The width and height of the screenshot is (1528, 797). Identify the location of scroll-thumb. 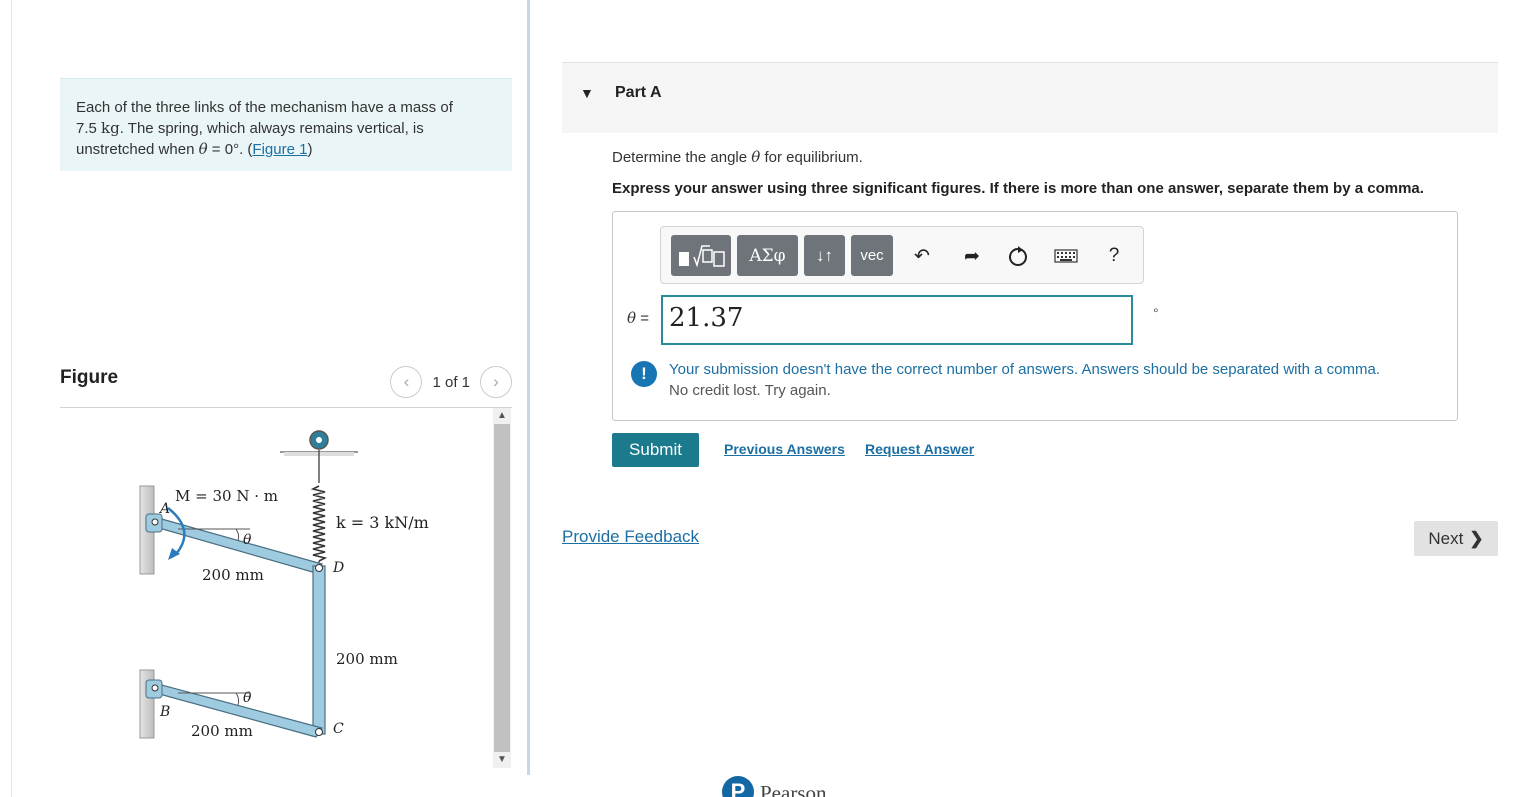
(502, 588).